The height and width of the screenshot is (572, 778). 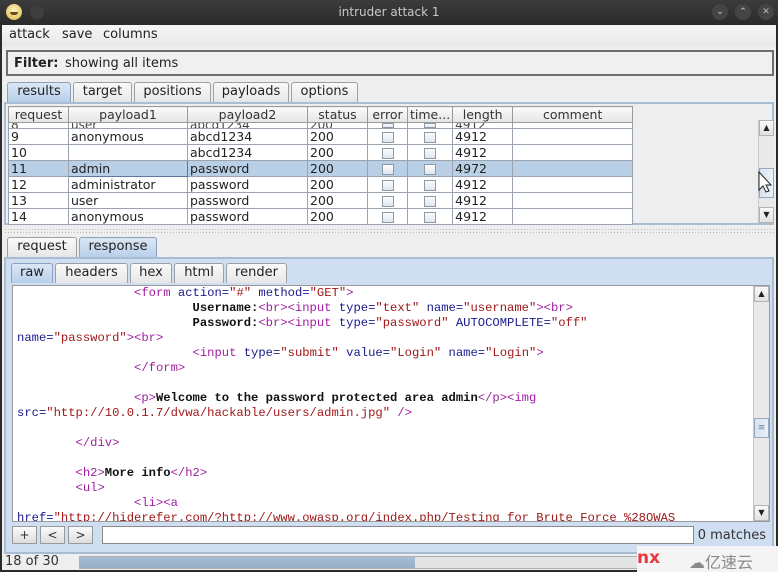 I want to click on maximize-button: ⌃, so click(x=743, y=12).